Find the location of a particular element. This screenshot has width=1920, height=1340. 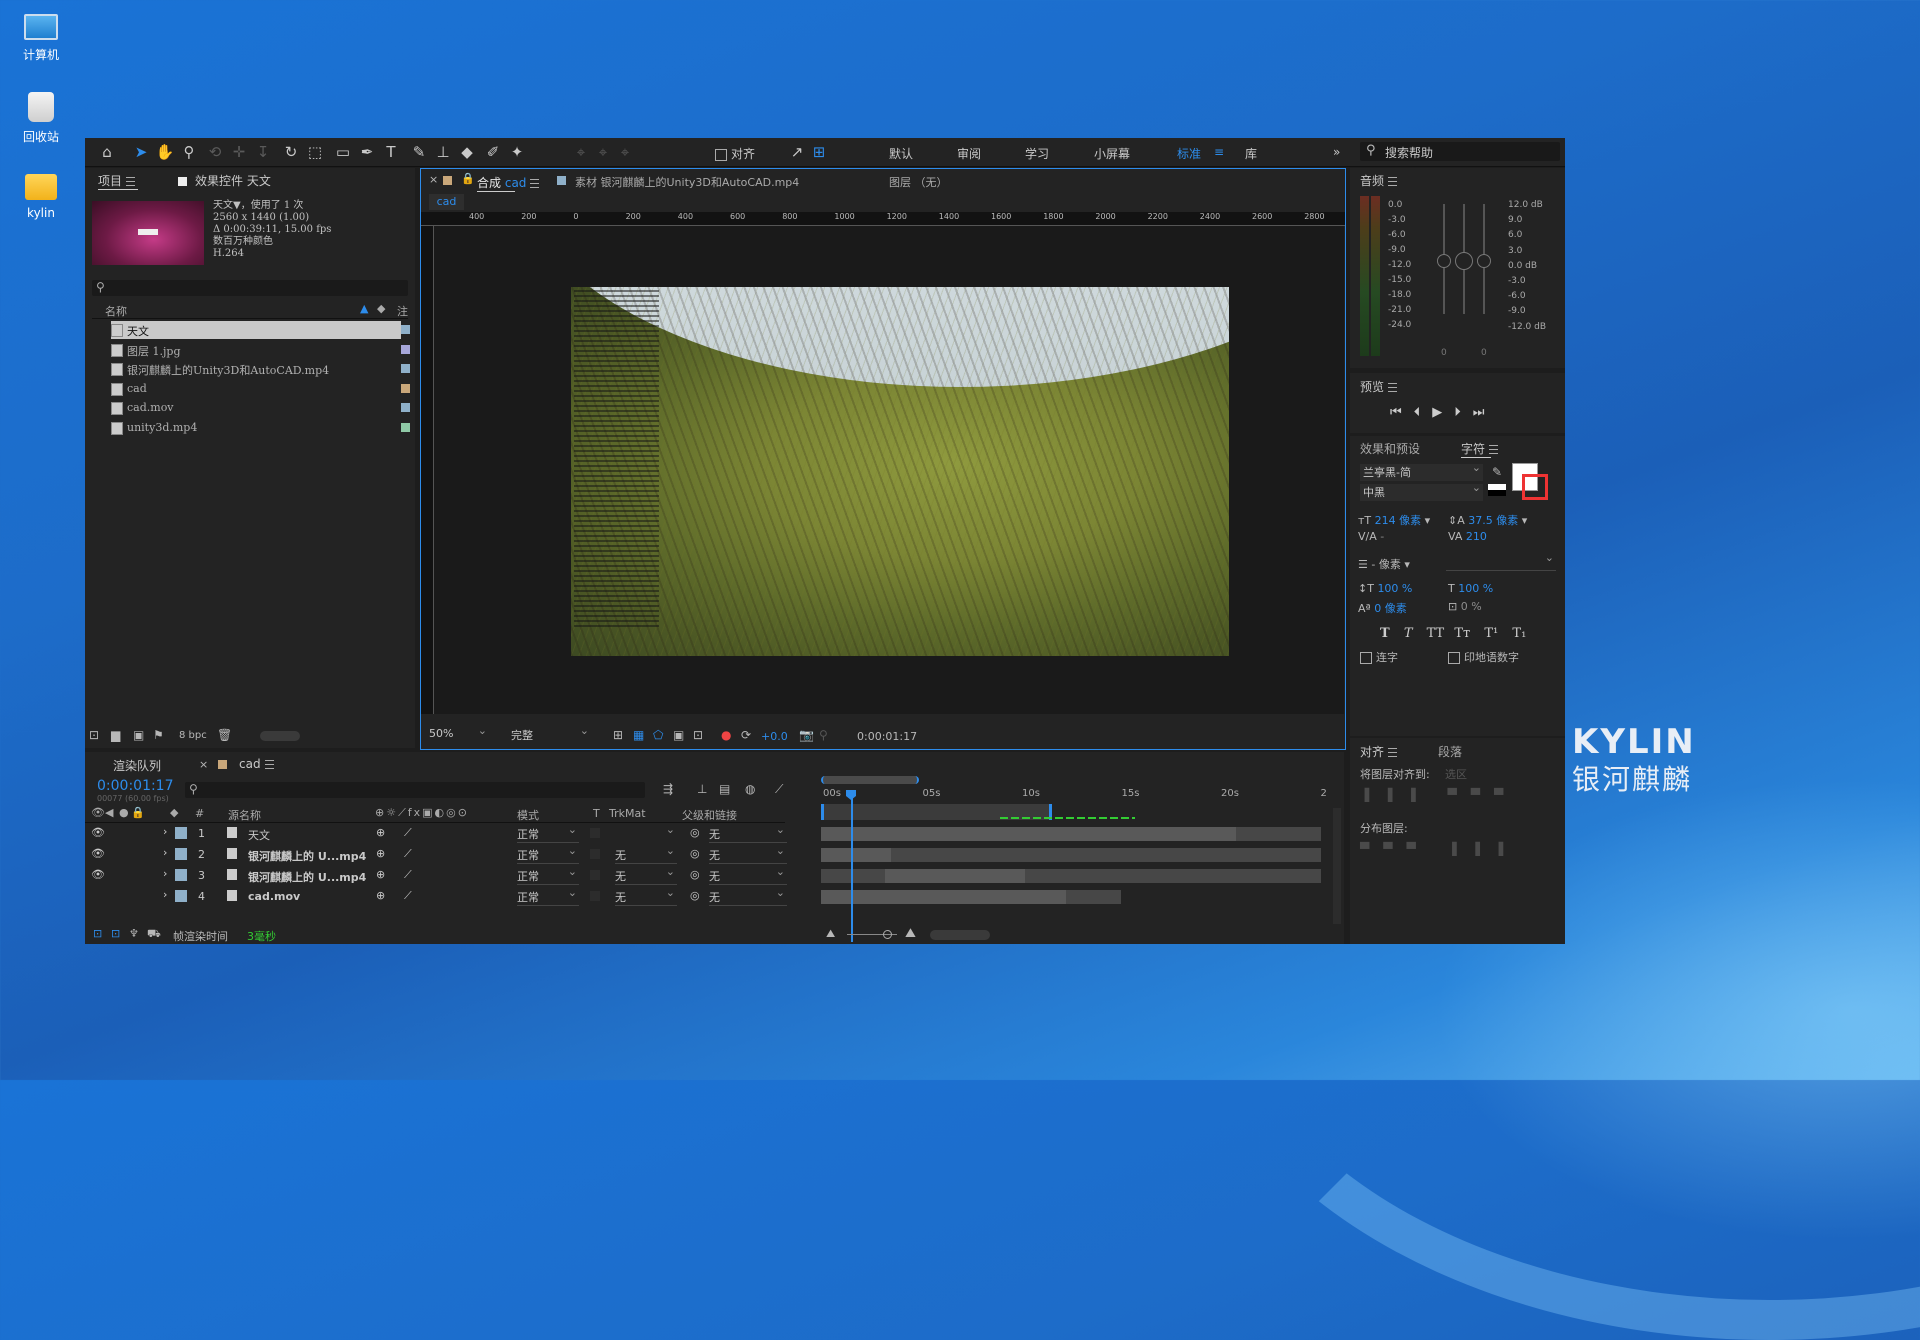

layer-name: 天文 is located at coordinates (259, 835).